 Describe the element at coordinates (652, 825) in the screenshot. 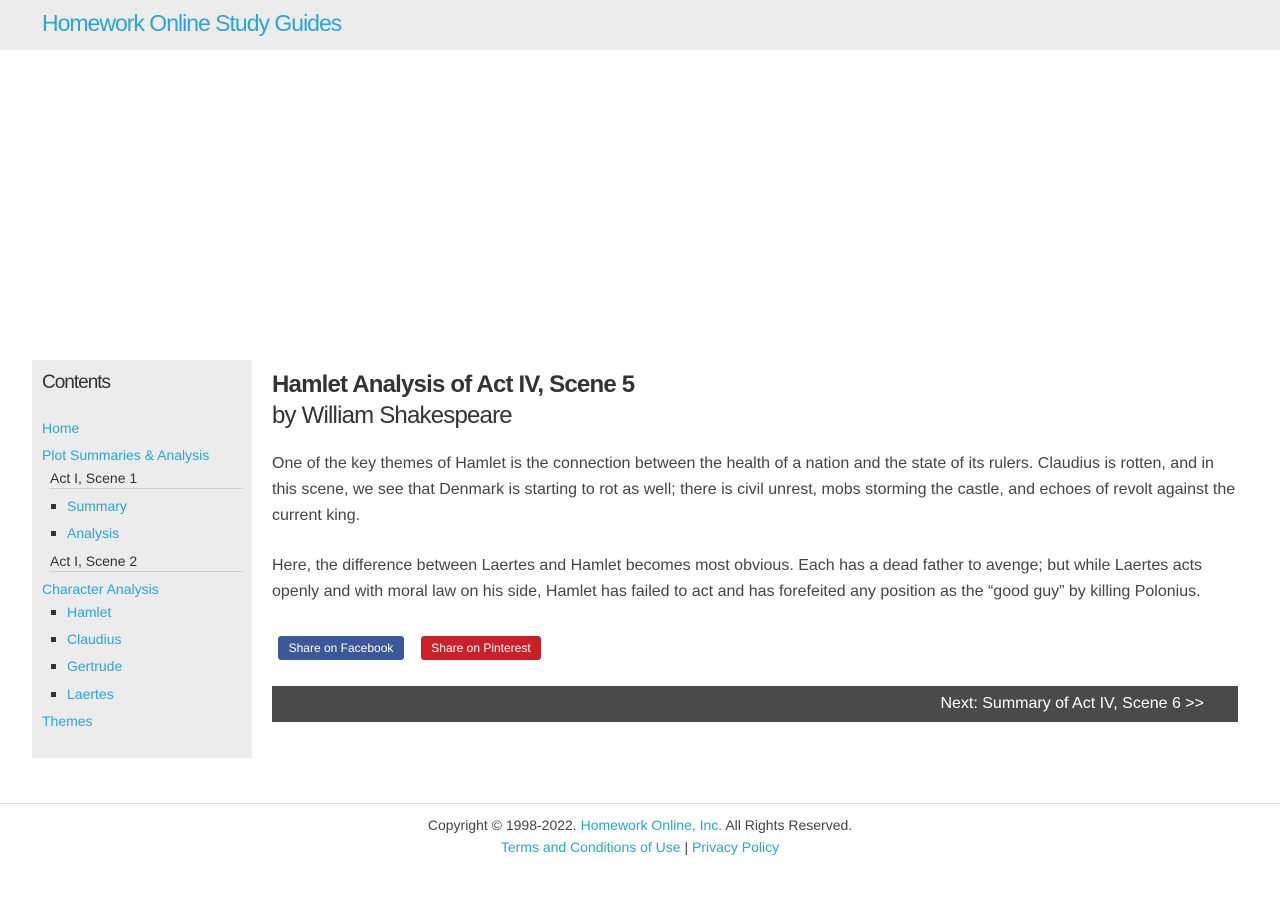

I see `footer-company-link: Homework Online, Inc.` at that location.